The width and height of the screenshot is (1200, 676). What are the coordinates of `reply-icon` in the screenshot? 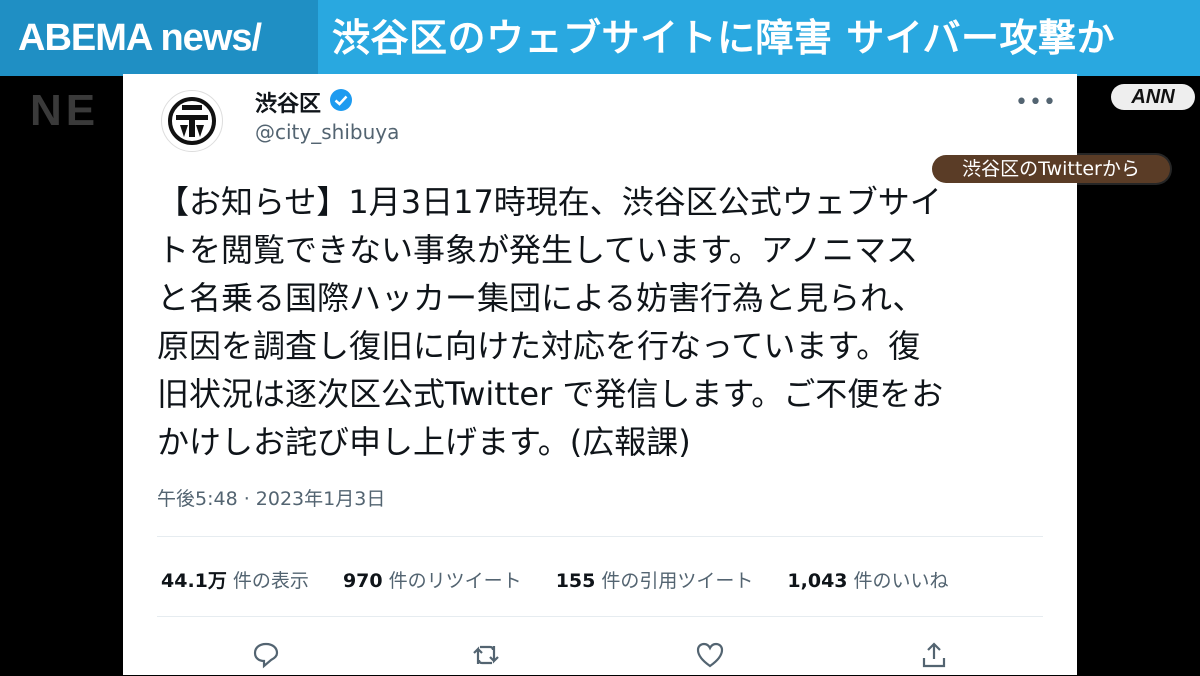 It's located at (269, 658).